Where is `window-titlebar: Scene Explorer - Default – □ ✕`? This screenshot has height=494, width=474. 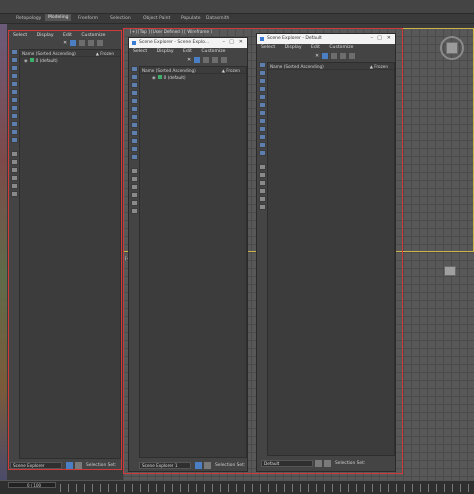 window-titlebar: Scene Explorer - Default – □ ✕ is located at coordinates (326, 39).